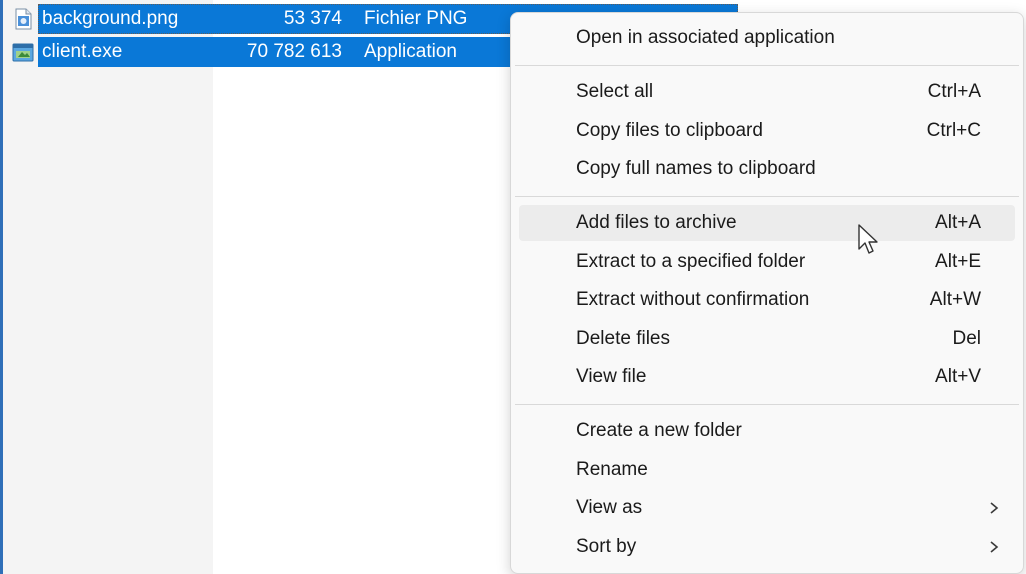 The width and height of the screenshot is (1026, 574). Describe the element at coordinates (693, 299) in the screenshot. I see `menu-item-label: Extract without confirmation` at that location.